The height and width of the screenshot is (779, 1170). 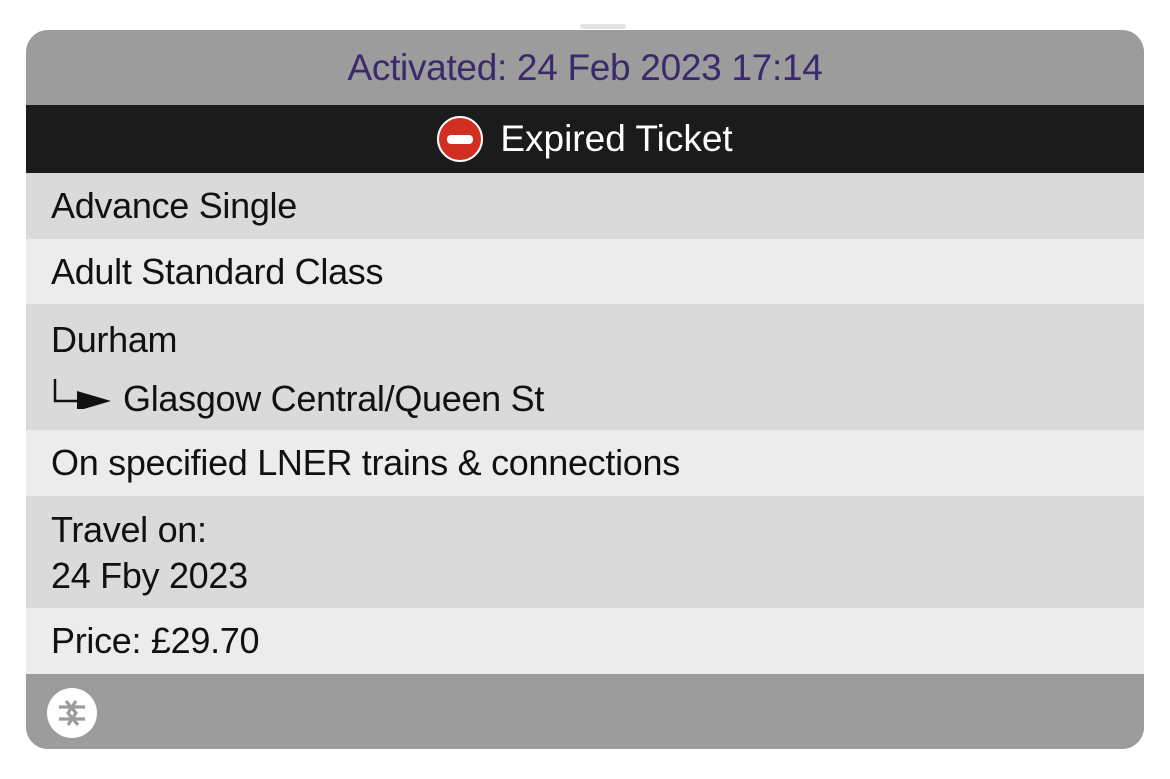 What do you see at coordinates (585, 206) in the screenshot?
I see `ticket-type: Advance Single` at bounding box center [585, 206].